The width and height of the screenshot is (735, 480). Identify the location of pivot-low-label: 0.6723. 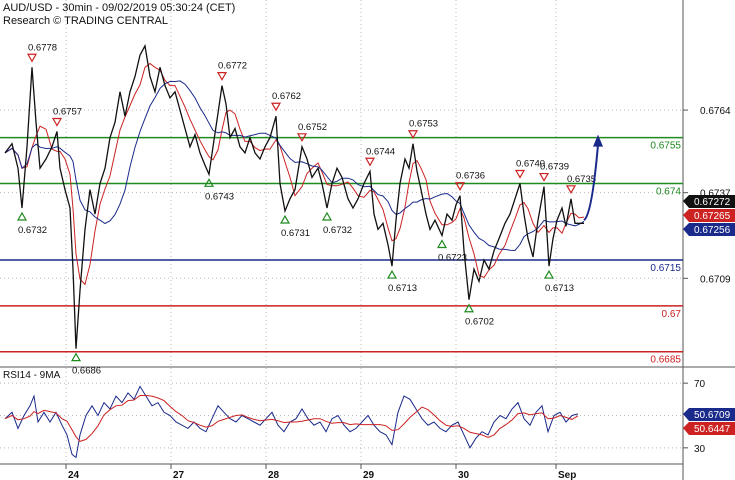
(452, 257).